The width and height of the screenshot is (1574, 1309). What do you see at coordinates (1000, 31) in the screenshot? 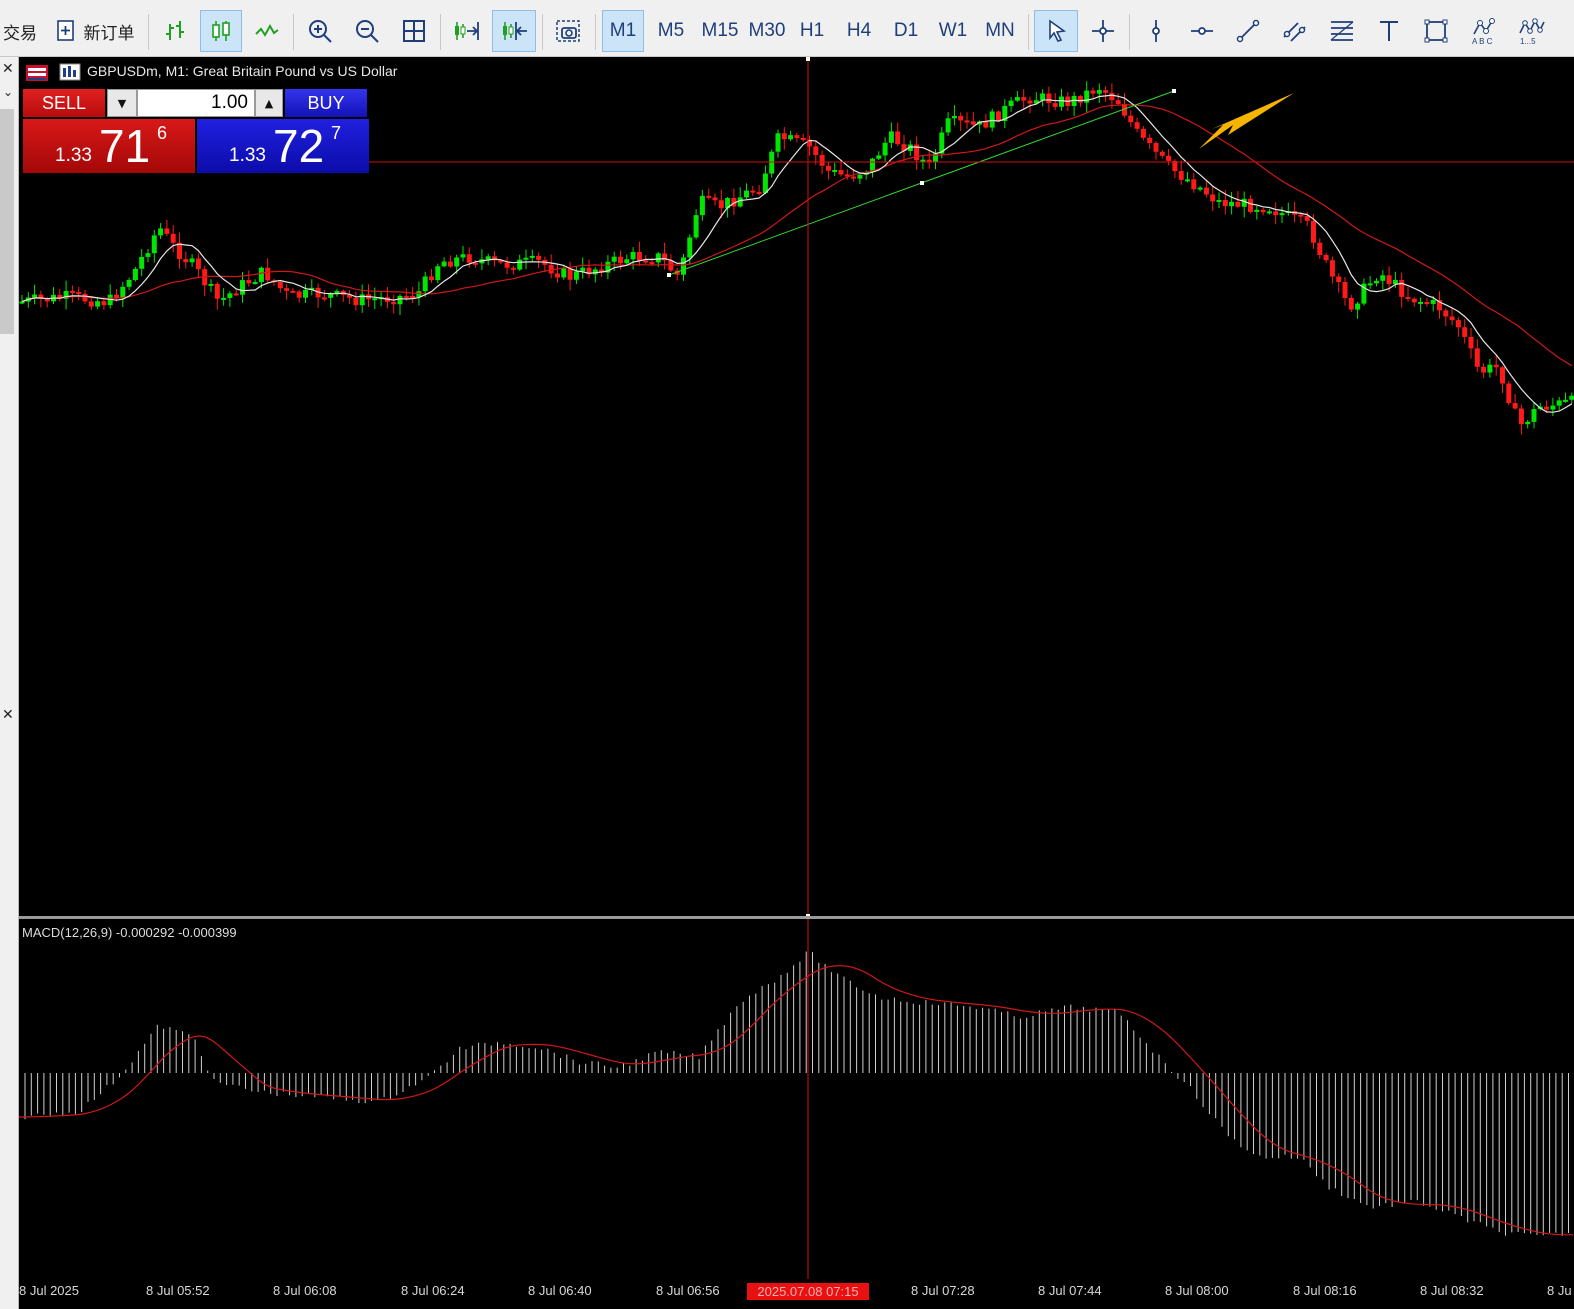
I see `timeframe-mn-button: MN` at bounding box center [1000, 31].